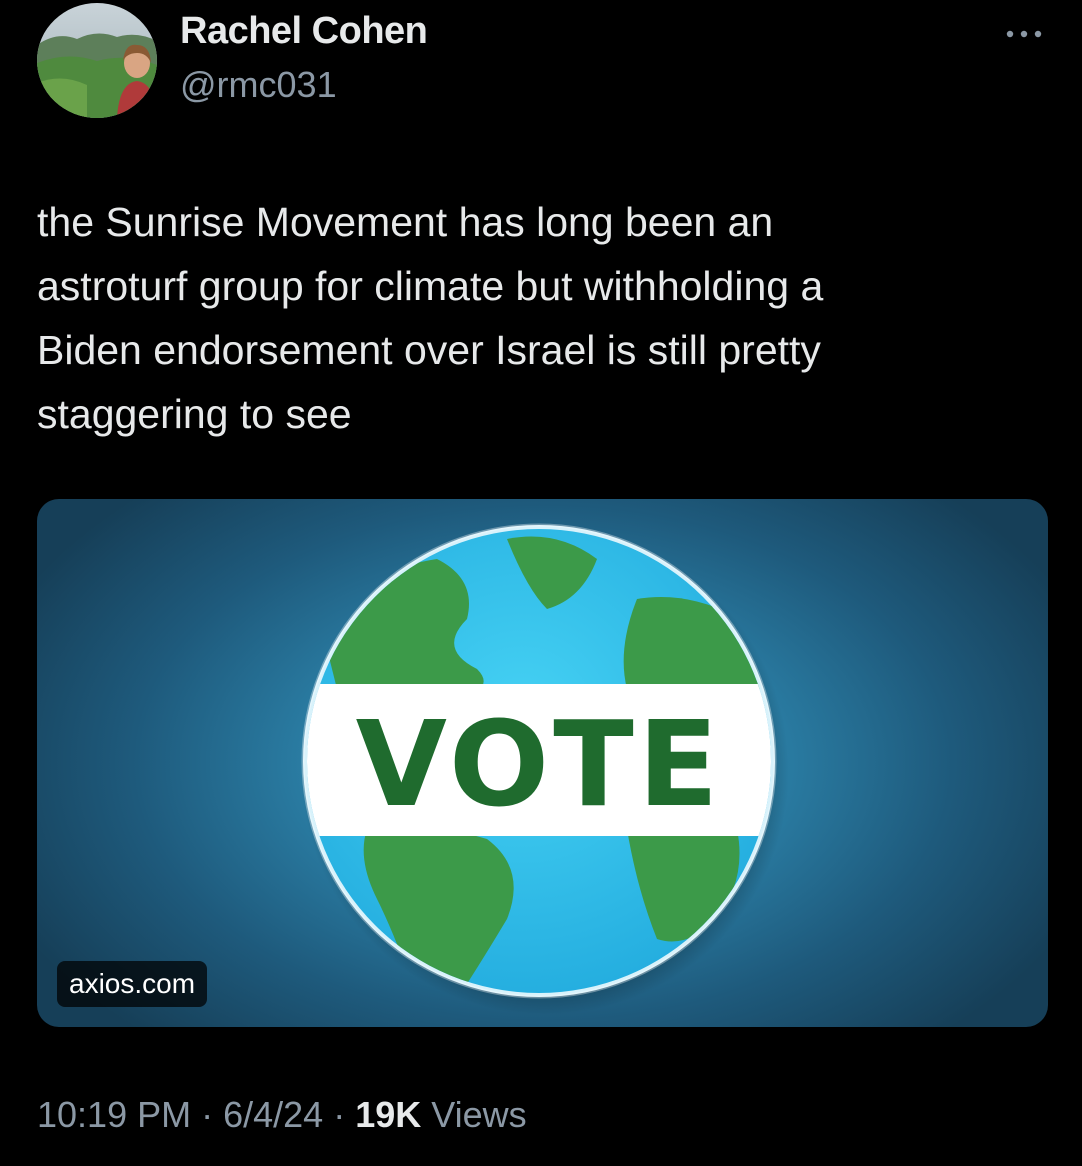 The height and width of the screenshot is (1166, 1082). Describe the element at coordinates (474, 1114) in the screenshot. I see `views-label: Views` at that location.